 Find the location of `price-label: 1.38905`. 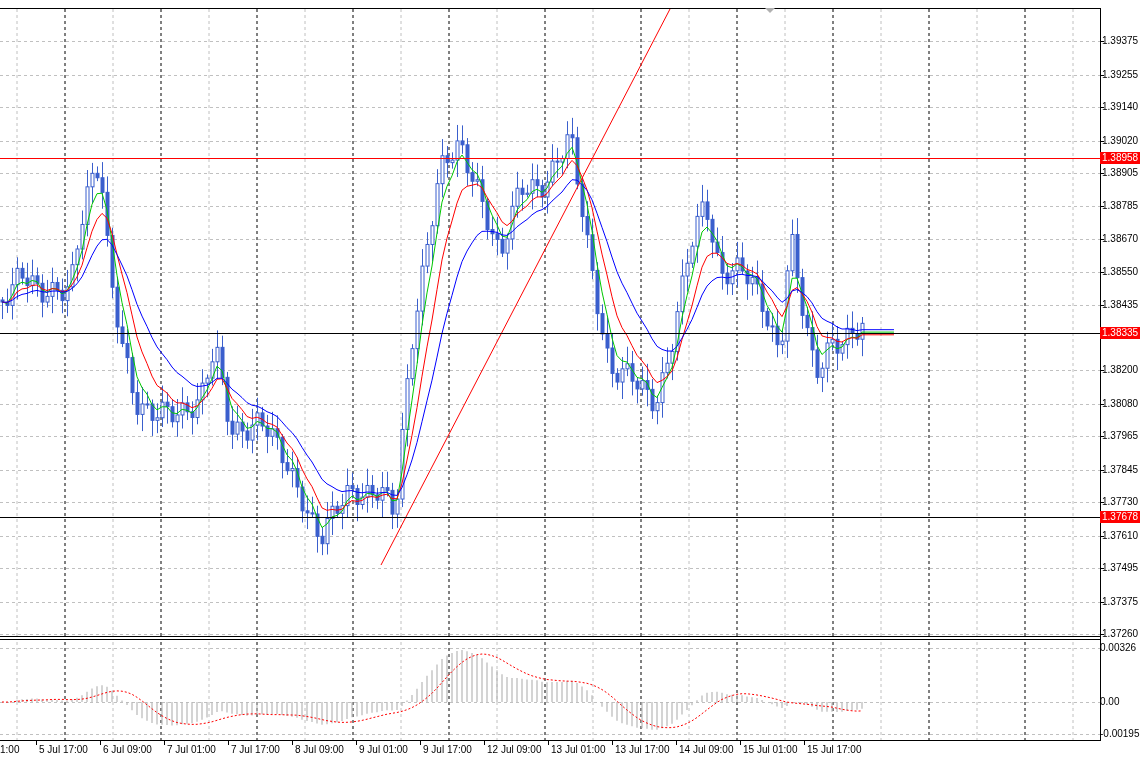

price-label: 1.38905 is located at coordinates (1120, 172).